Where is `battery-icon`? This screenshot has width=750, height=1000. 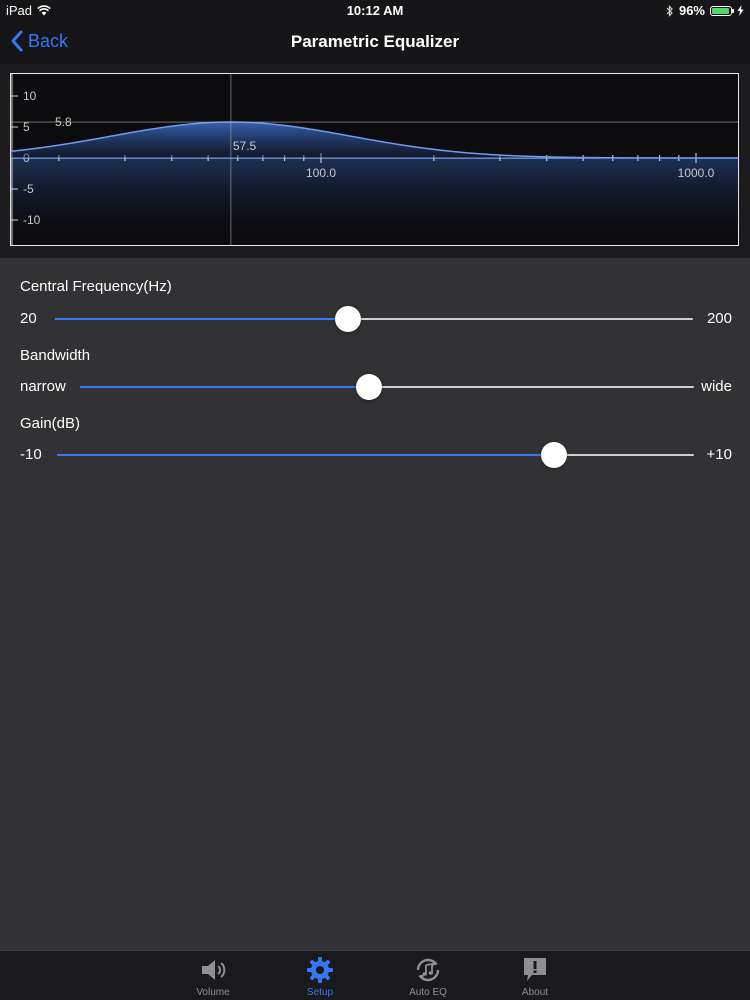 battery-icon is located at coordinates (722, 10).